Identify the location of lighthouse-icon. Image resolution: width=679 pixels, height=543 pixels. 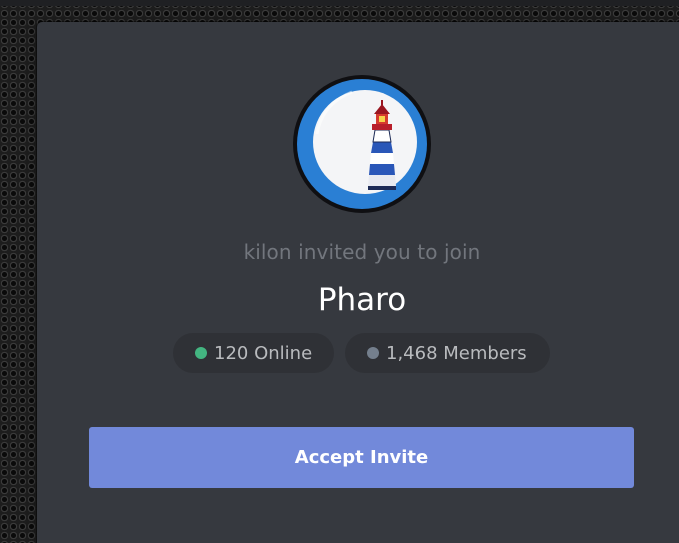
(362, 144).